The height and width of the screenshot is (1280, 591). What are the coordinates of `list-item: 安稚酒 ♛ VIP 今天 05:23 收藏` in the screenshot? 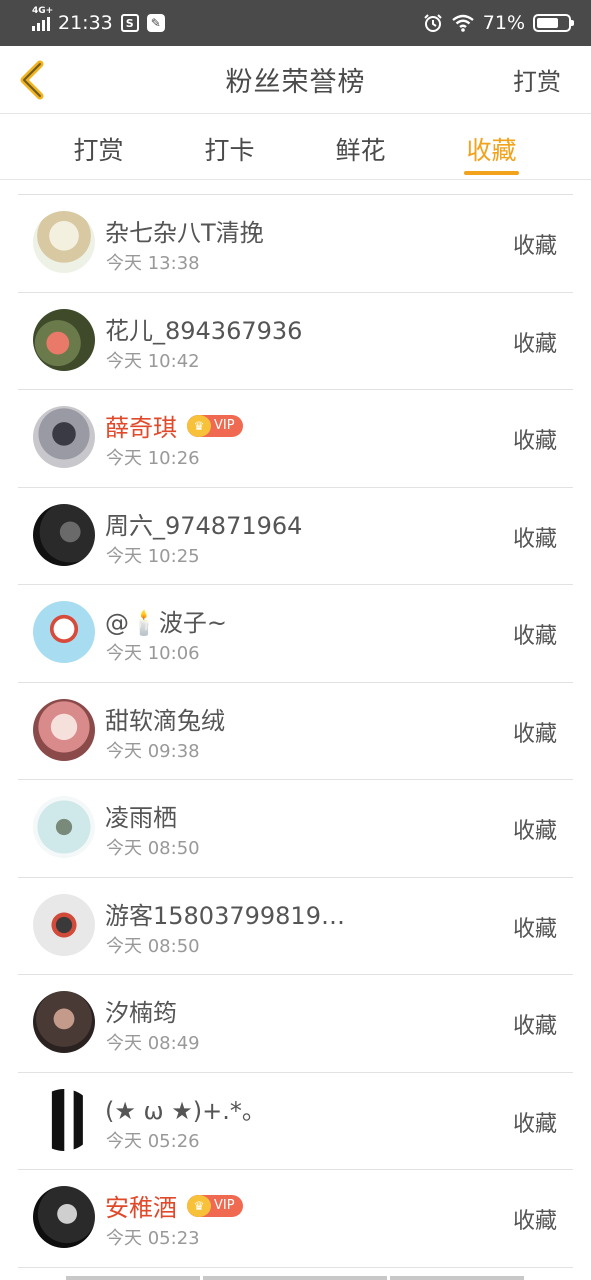 It's located at (295, 1219).